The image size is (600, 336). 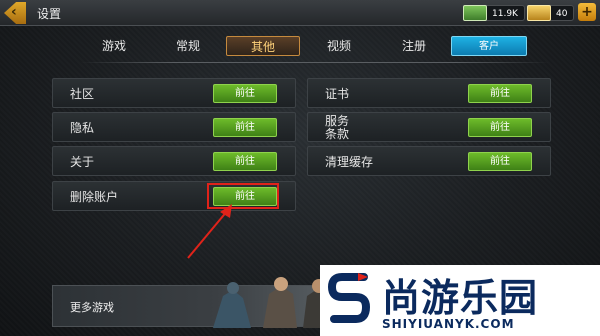 I want to click on more-games-label: 更多游戏, so click(x=92, y=307).